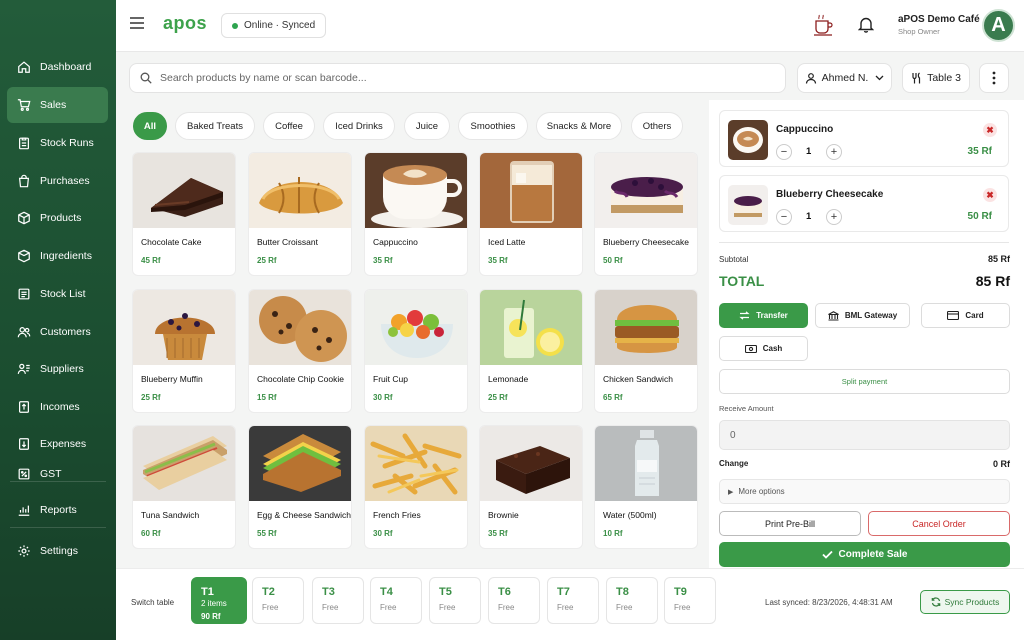 This screenshot has width=1024, height=640. What do you see at coordinates (690, 600) in the screenshot?
I see `table-t9: T9 Free` at bounding box center [690, 600].